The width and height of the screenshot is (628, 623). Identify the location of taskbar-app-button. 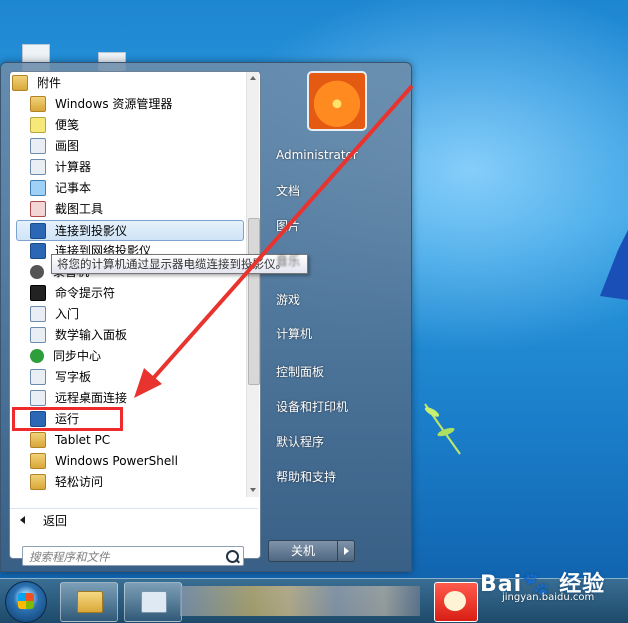
(456, 602).